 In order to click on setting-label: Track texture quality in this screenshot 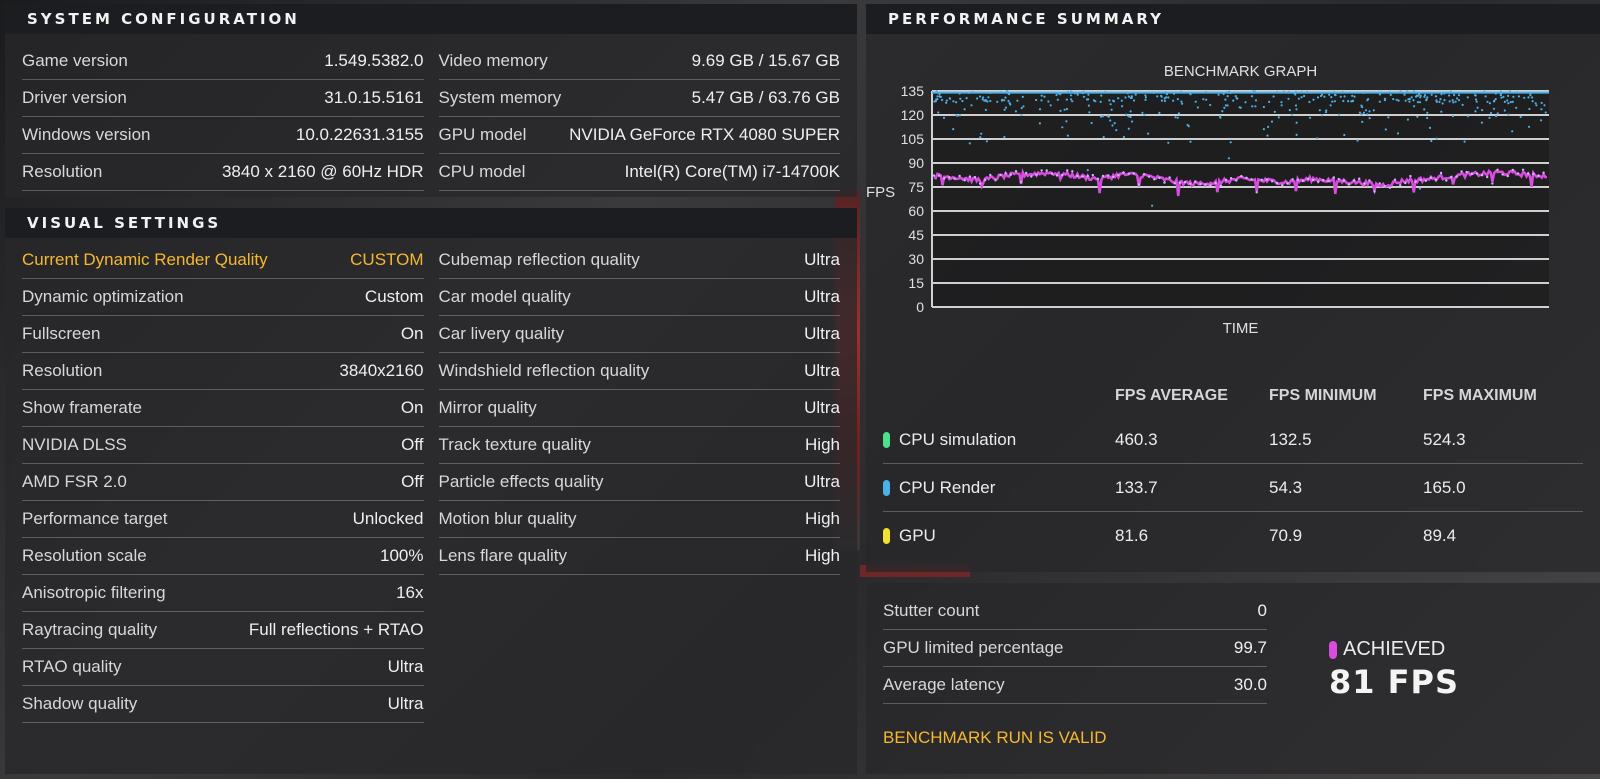, I will do `click(514, 444)`.